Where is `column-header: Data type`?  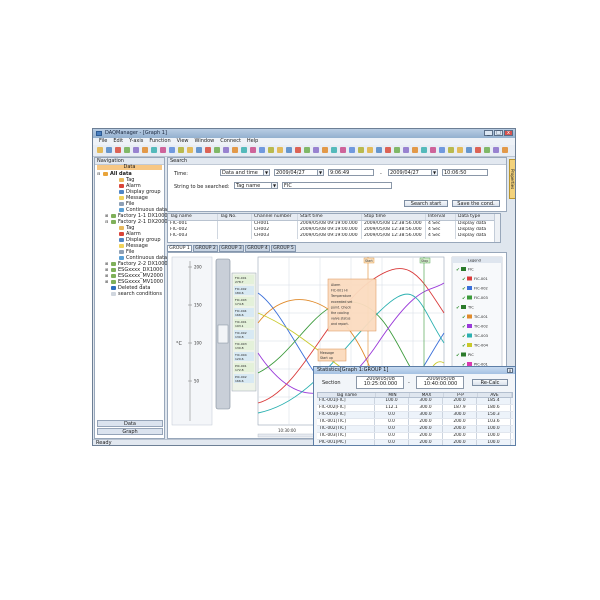
column-header: Data type is located at coordinates (476, 217).